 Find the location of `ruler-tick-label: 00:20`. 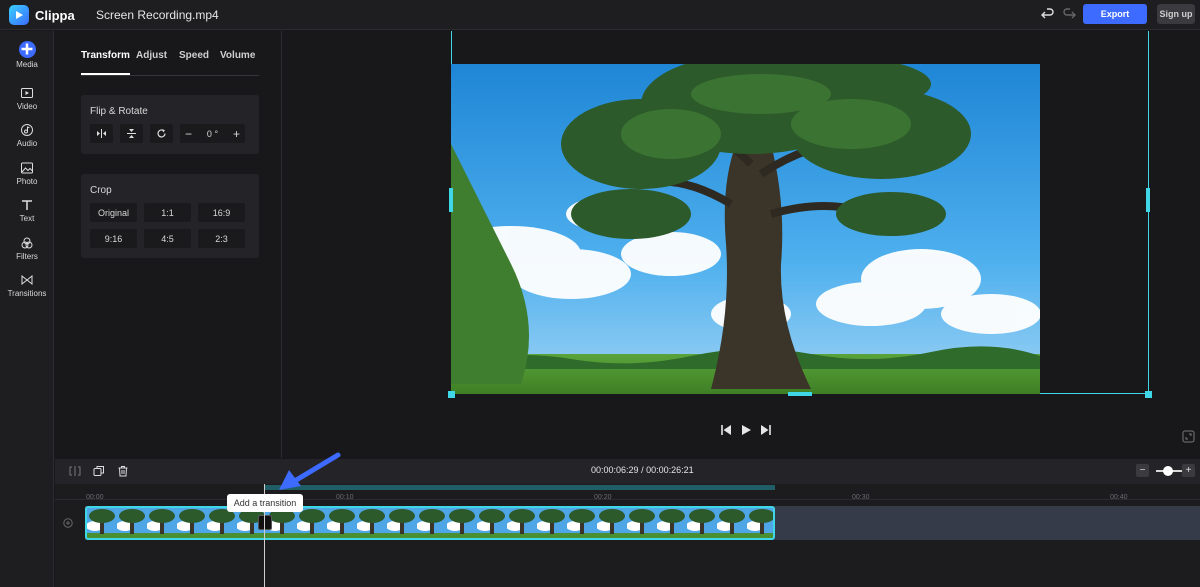

ruler-tick-label: 00:20 is located at coordinates (603, 497).